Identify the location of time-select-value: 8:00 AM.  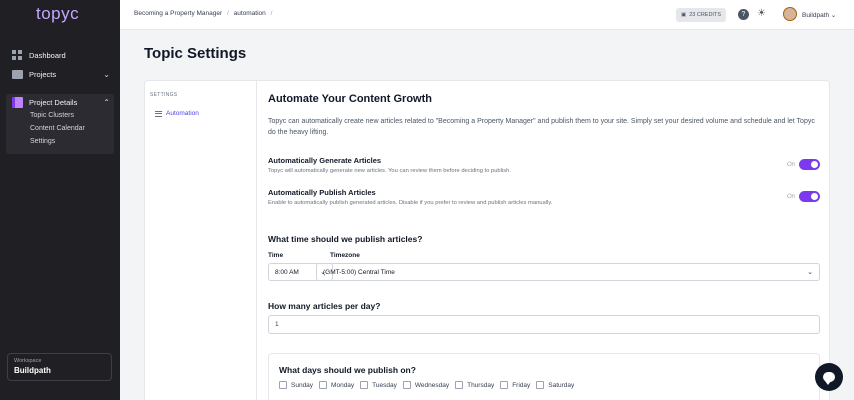
(287, 272).